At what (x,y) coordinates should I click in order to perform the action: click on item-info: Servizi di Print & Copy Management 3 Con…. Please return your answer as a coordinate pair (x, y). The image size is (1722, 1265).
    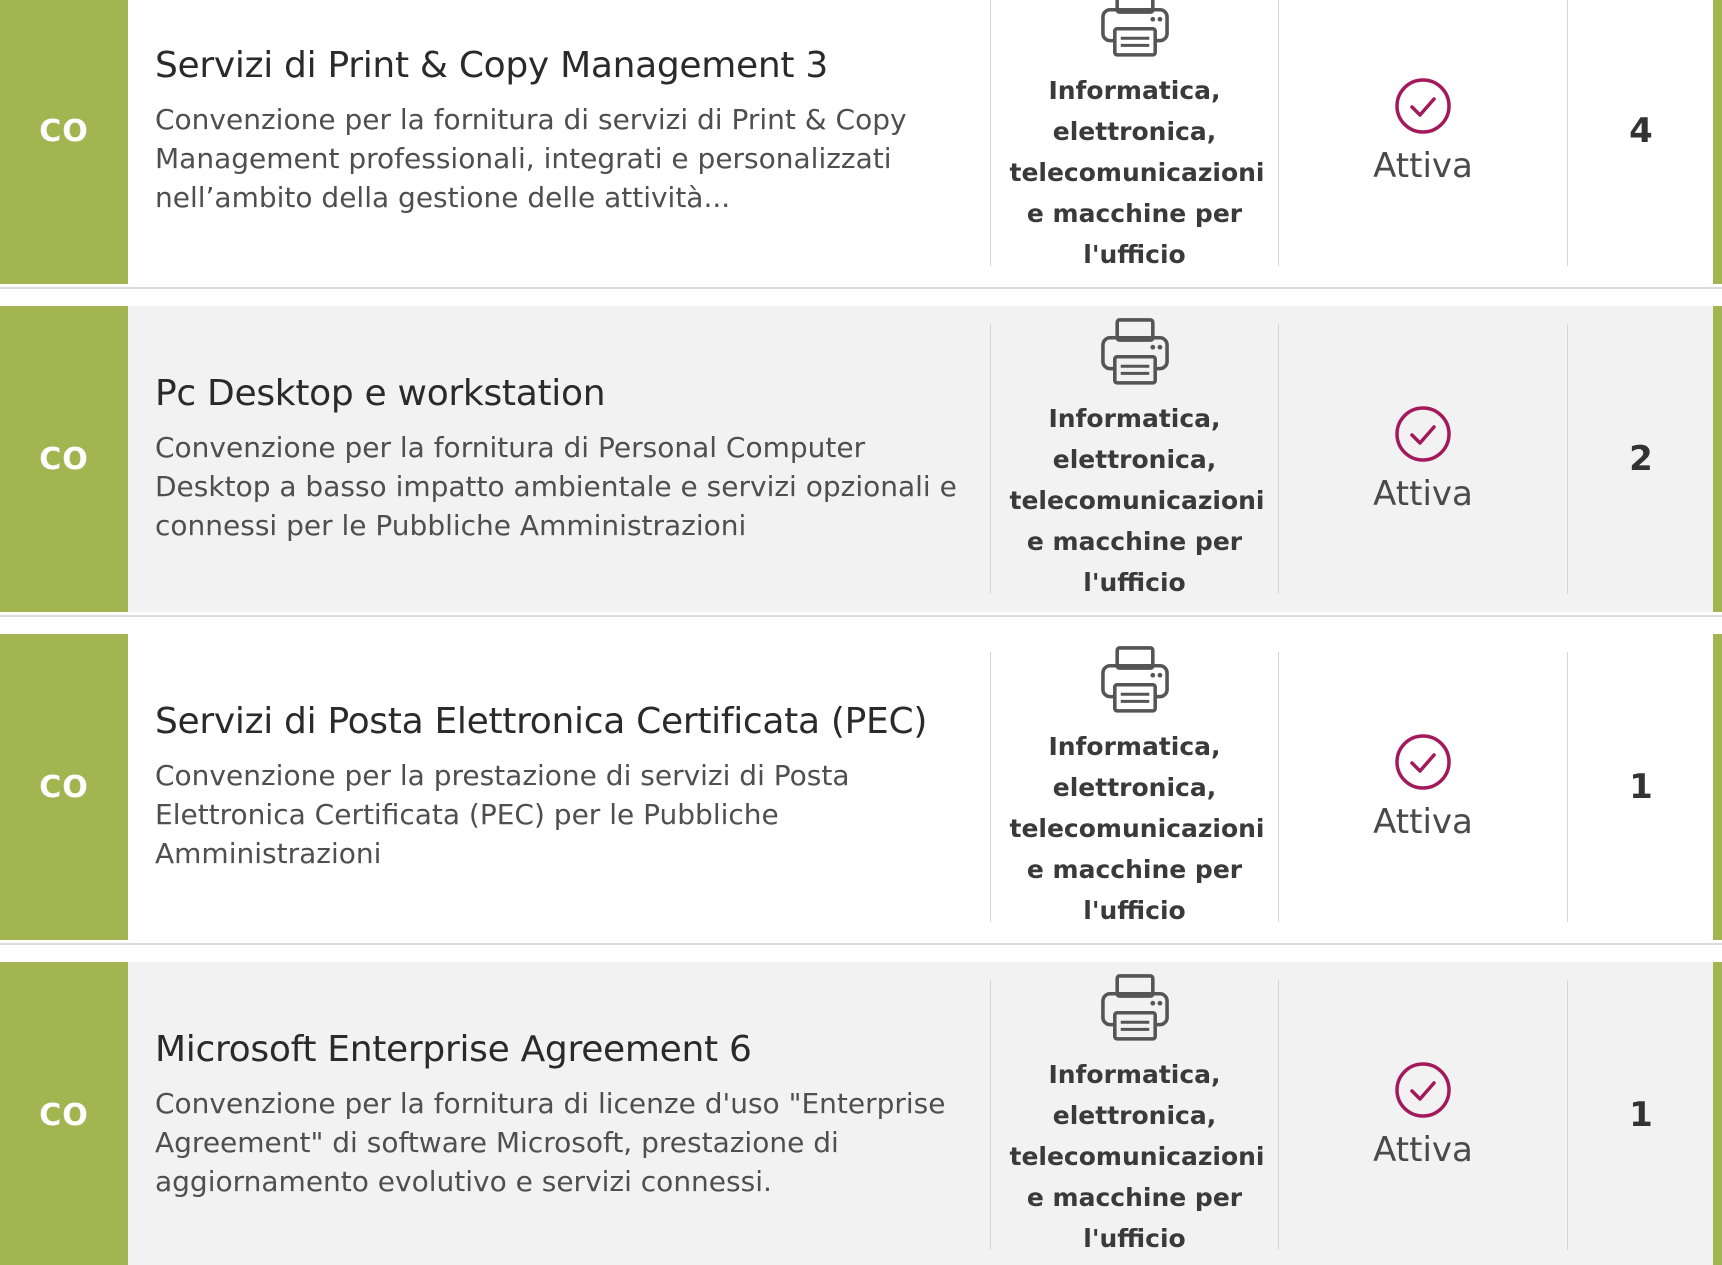
    Looking at the image, I should click on (559, 142).